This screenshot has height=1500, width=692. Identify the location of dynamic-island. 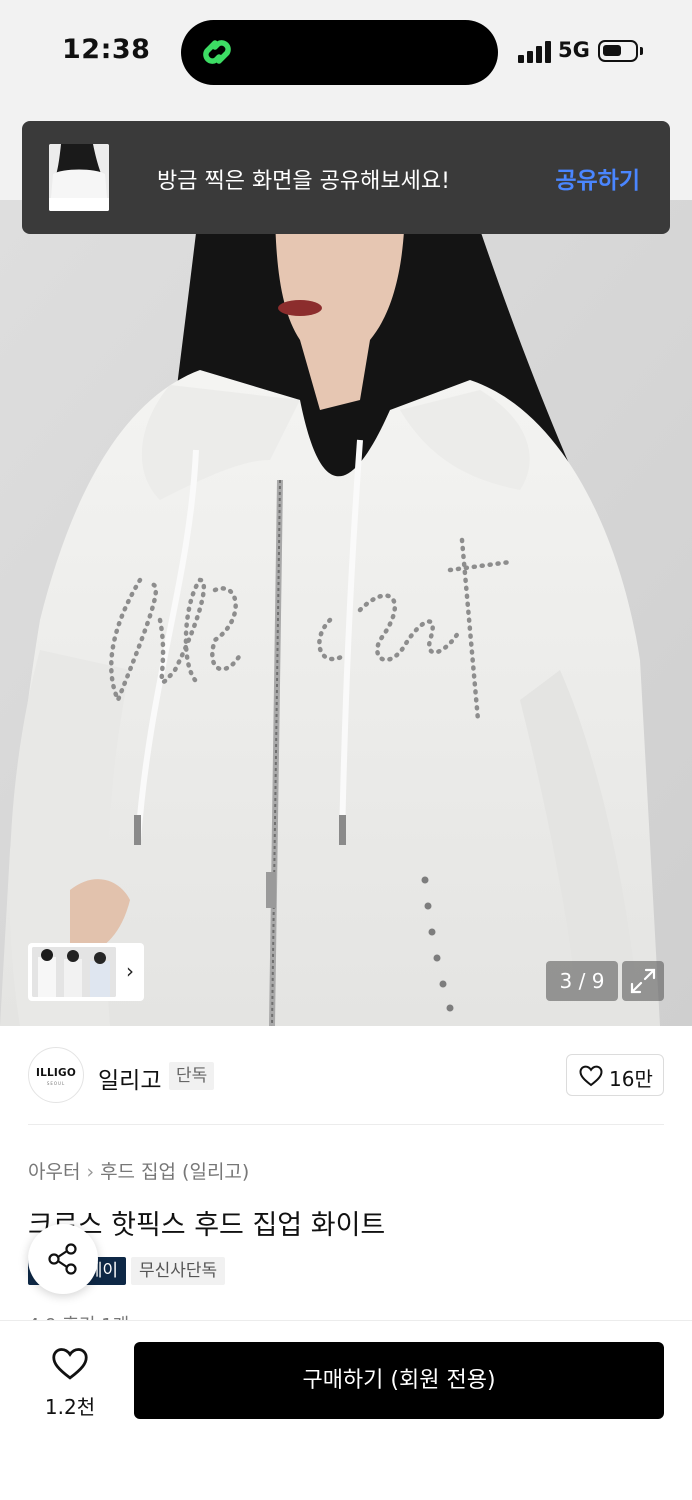
(339, 52).